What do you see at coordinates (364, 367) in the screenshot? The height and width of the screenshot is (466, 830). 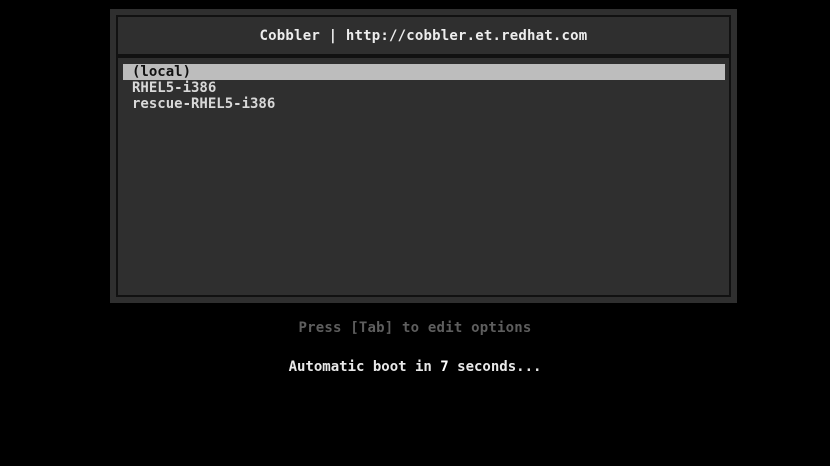 I see `countdown-prefix: Automatic boot in` at bounding box center [364, 367].